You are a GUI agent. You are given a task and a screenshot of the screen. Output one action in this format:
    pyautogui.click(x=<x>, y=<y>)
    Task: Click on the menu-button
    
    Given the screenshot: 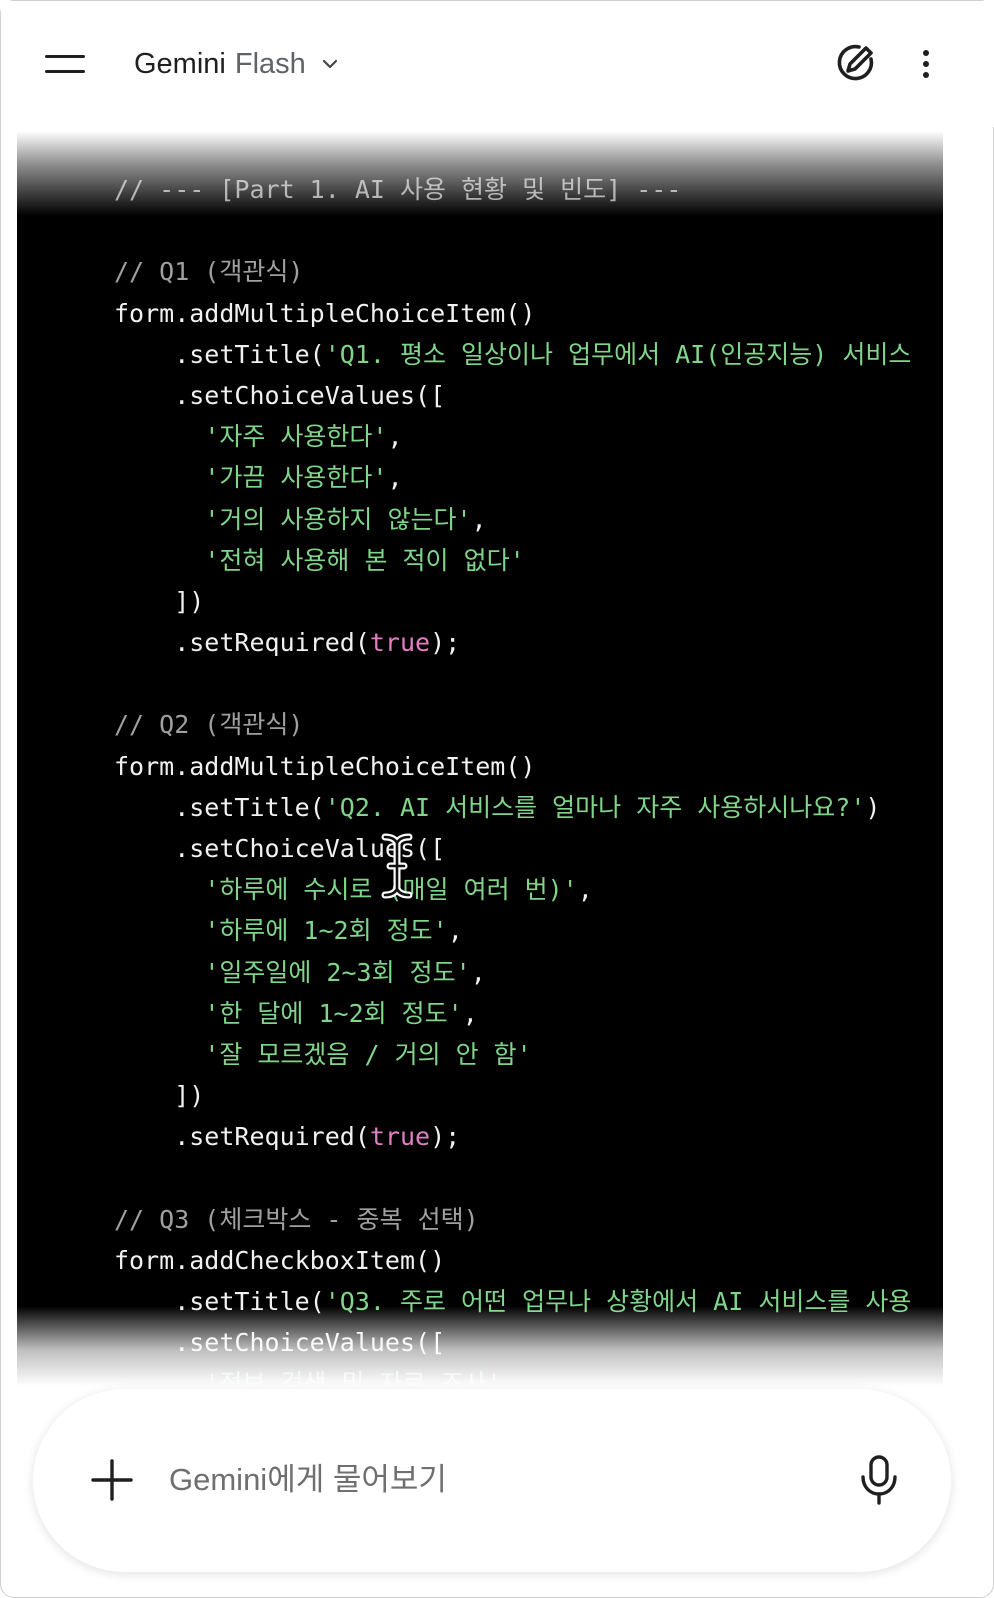 What is the action you would take?
    pyautogui.click(x=65, y=64)
    